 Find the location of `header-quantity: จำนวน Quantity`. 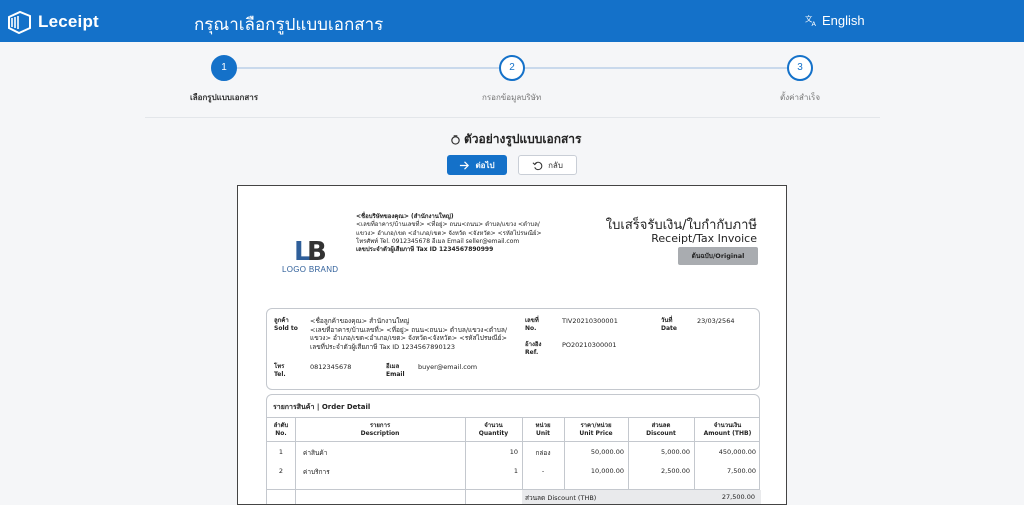

header-quantity: จำนวน Quantity is located at coordinates (493, 429).